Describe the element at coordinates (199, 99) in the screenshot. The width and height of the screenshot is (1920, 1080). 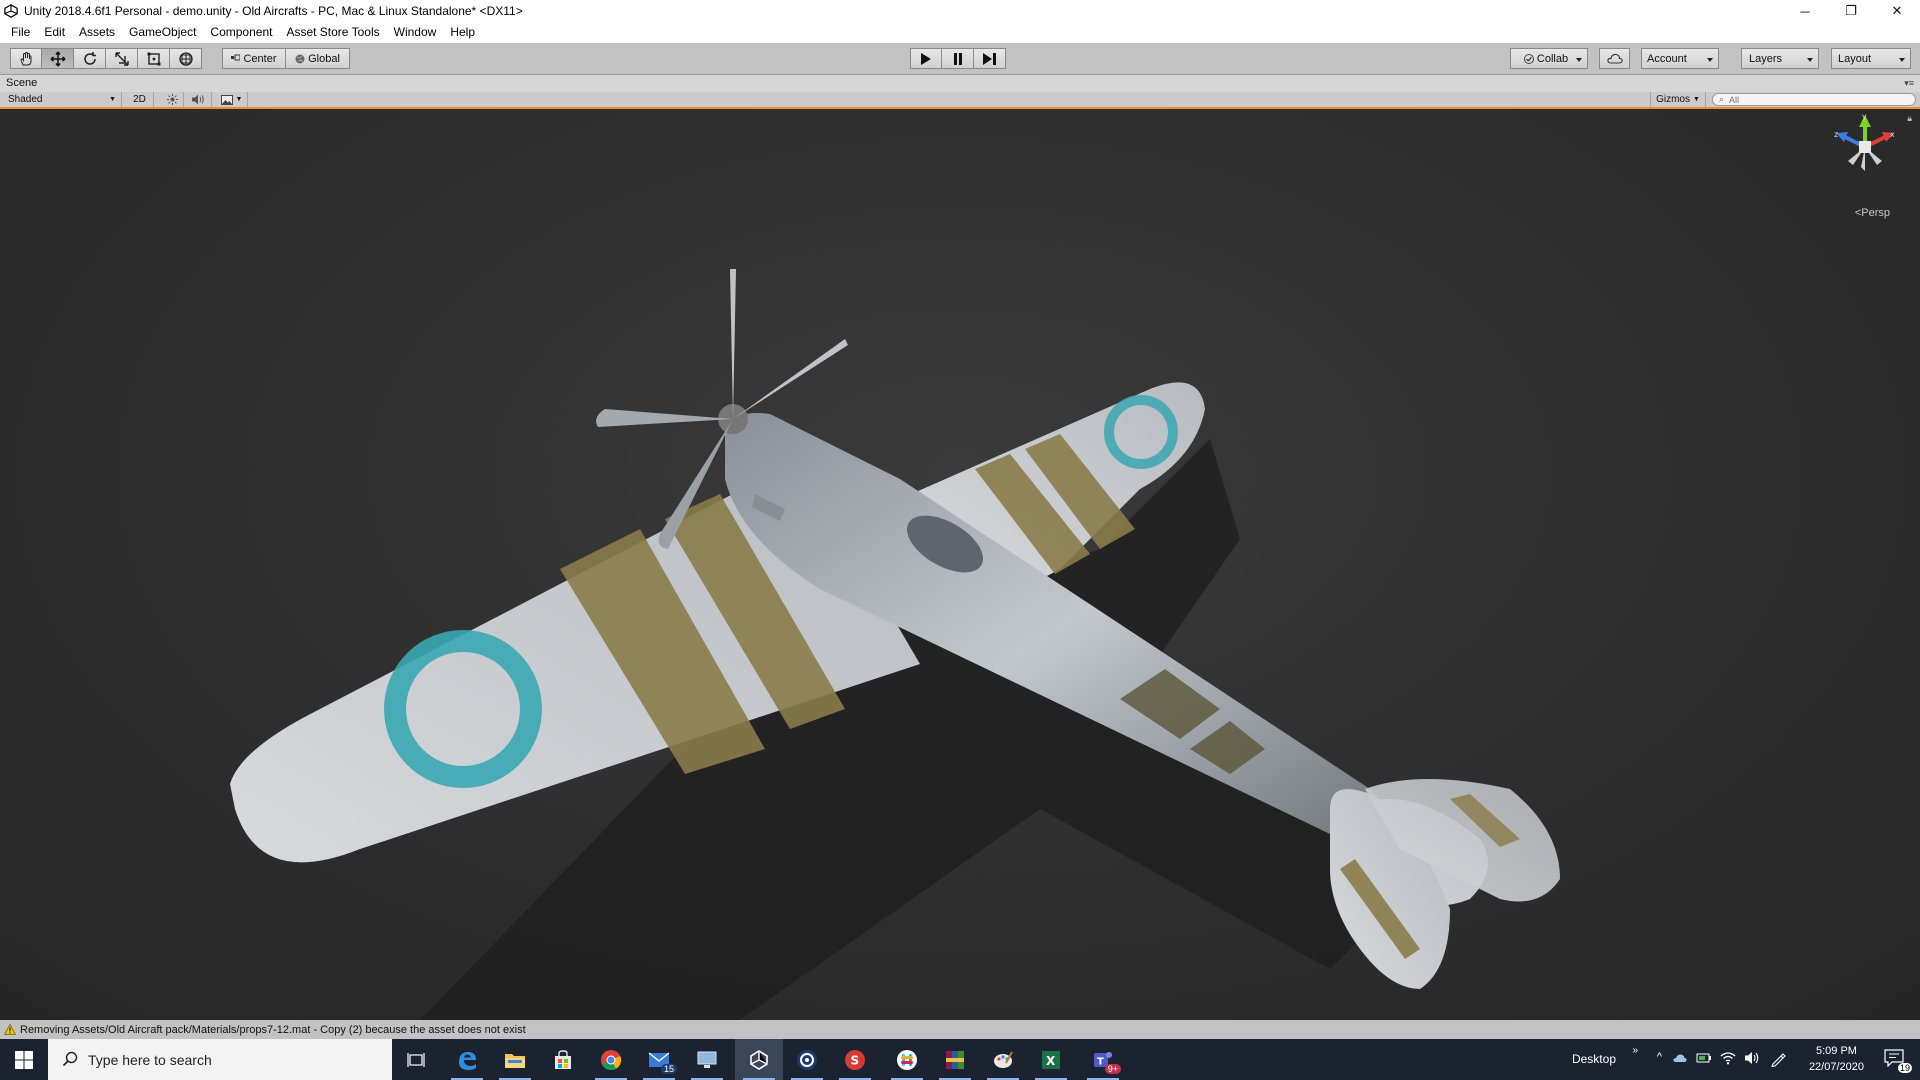
I see `audio-toggle` at that location.